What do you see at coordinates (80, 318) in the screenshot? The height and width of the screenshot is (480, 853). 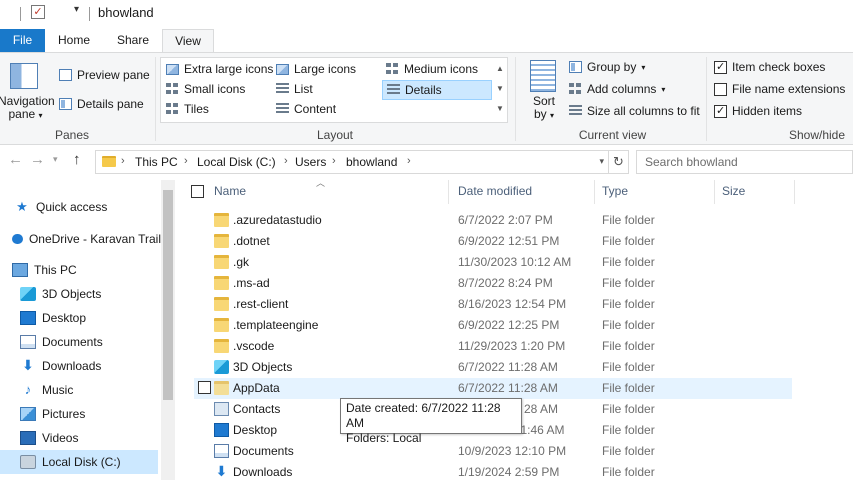 I see `sidebar-item-desktop: Desktop` at bounding box center [80, 318].